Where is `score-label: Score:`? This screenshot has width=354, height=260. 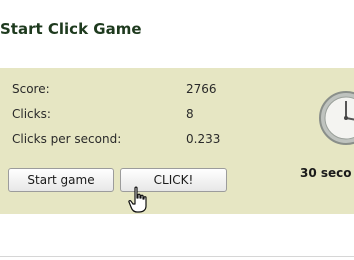 score-label: Score: is located at coordinates (31, 89).